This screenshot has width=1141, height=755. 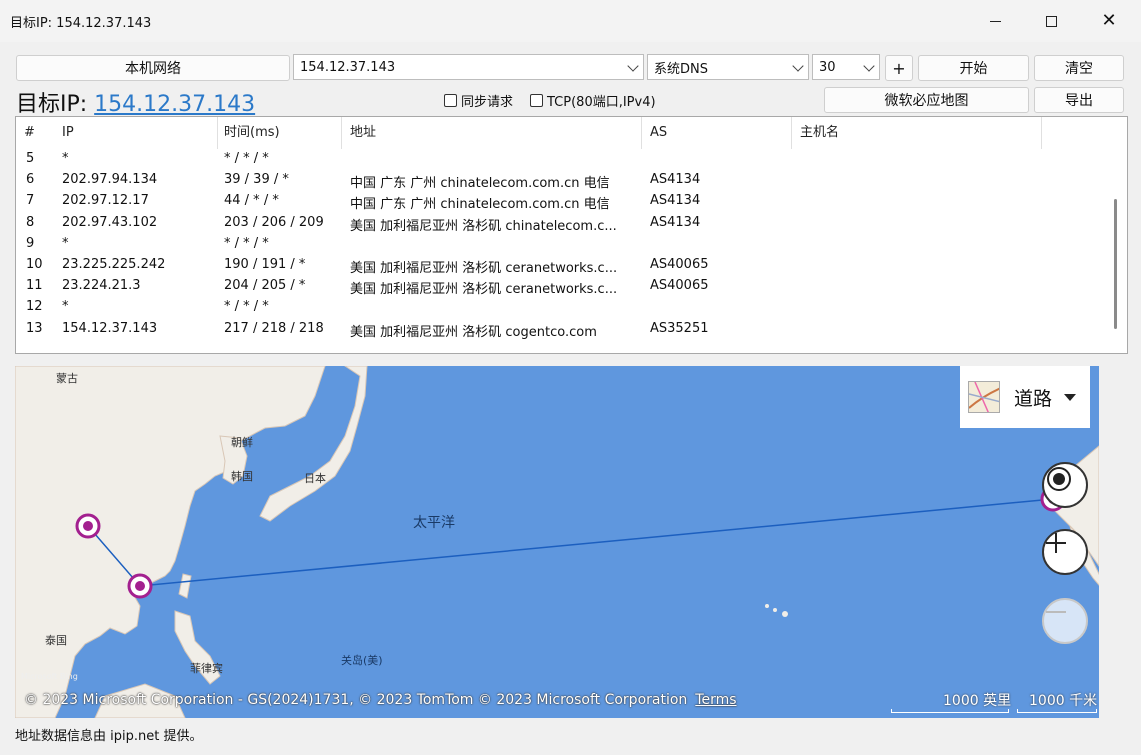 I want to click on cell-time: 204 / 205 / *, so click(x=265, y=286).